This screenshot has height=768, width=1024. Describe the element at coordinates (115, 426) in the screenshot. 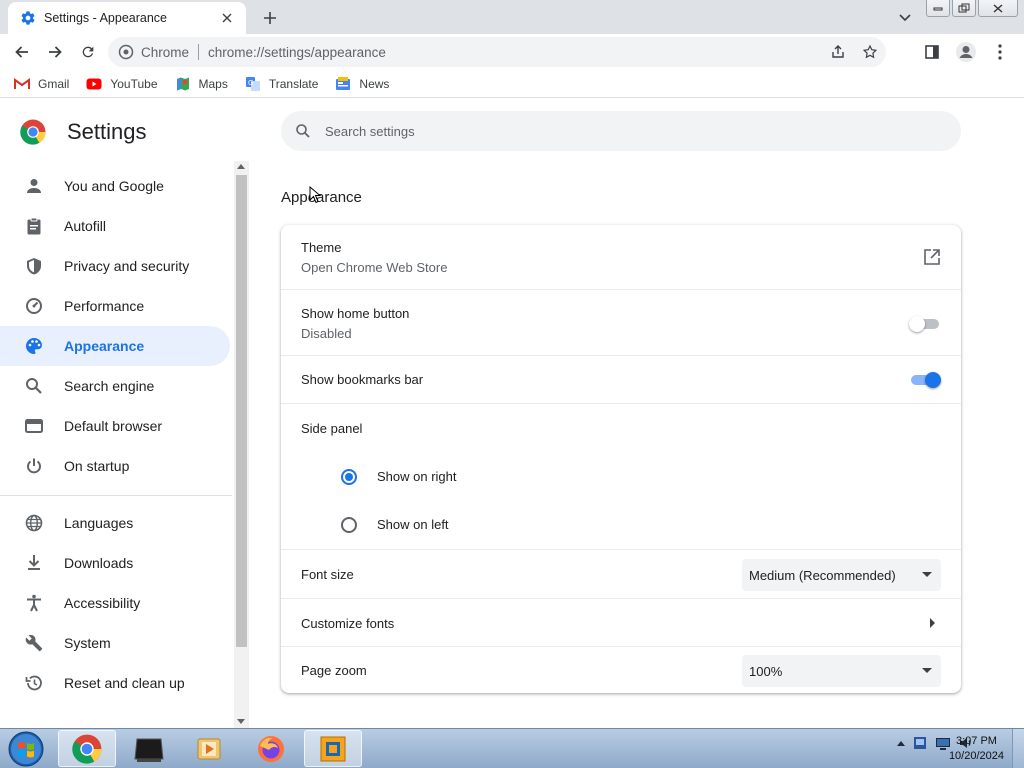

I see `sidebar-item-default-browser: Default browser` at that location.